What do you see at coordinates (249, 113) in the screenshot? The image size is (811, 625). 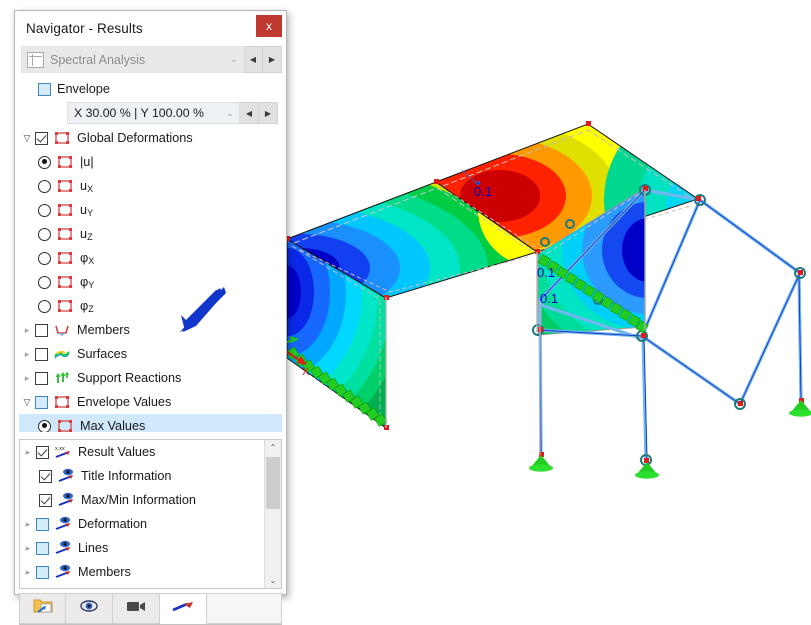 I see `envelope-factor-prev-button: ◀` at bounding box center [249, 113].